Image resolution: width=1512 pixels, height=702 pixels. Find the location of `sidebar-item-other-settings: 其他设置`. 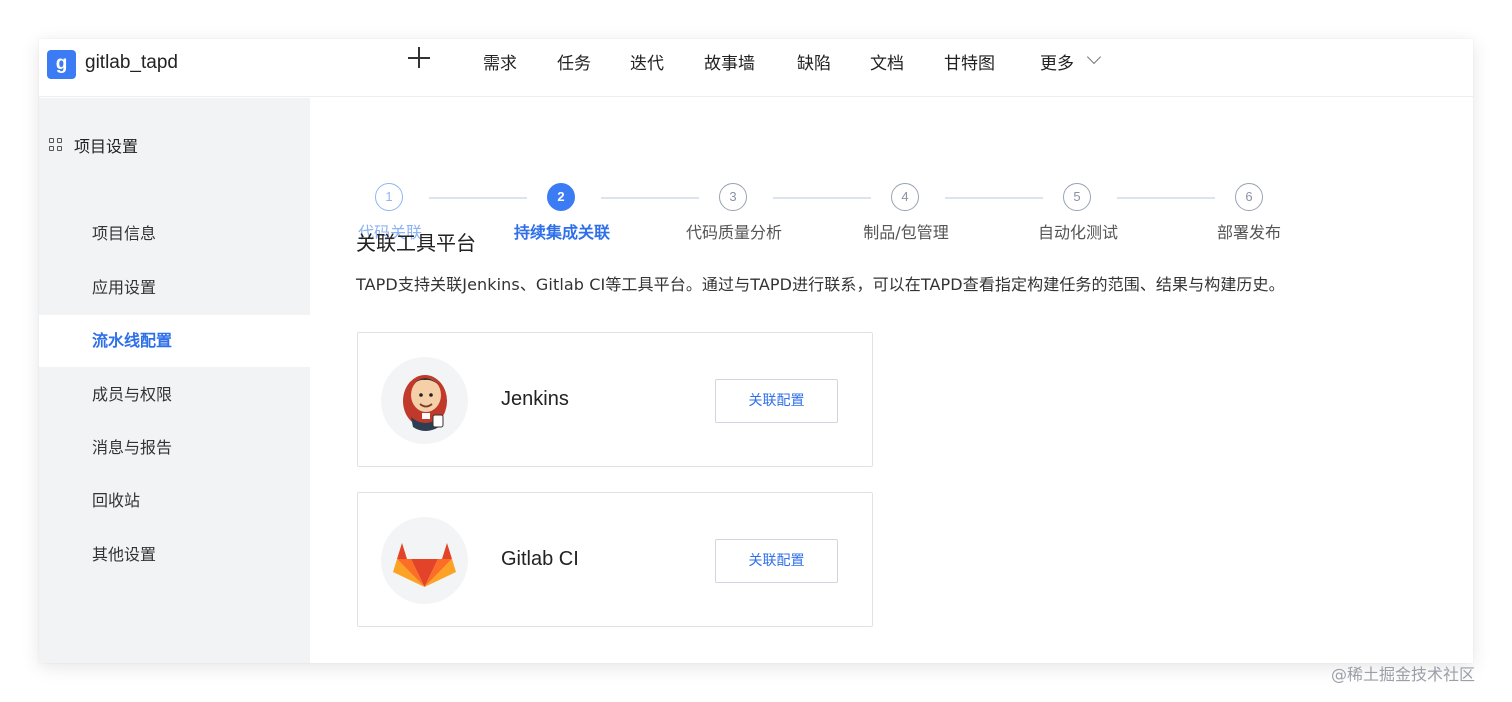

sidebar-item-other-settings: 其他设置 is located at coordinates (174, 555).